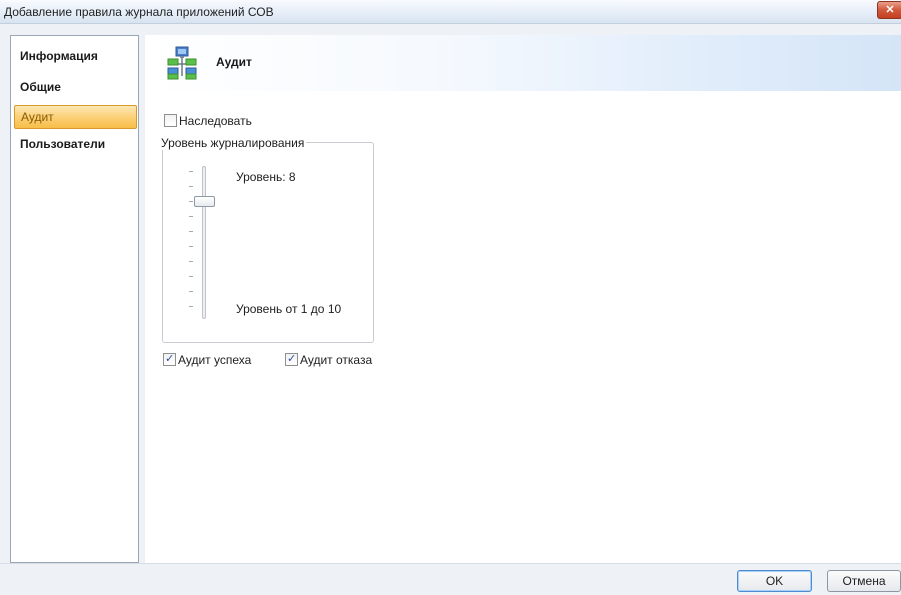  I want to click on logging-level-slider-track, so click(204, 242).